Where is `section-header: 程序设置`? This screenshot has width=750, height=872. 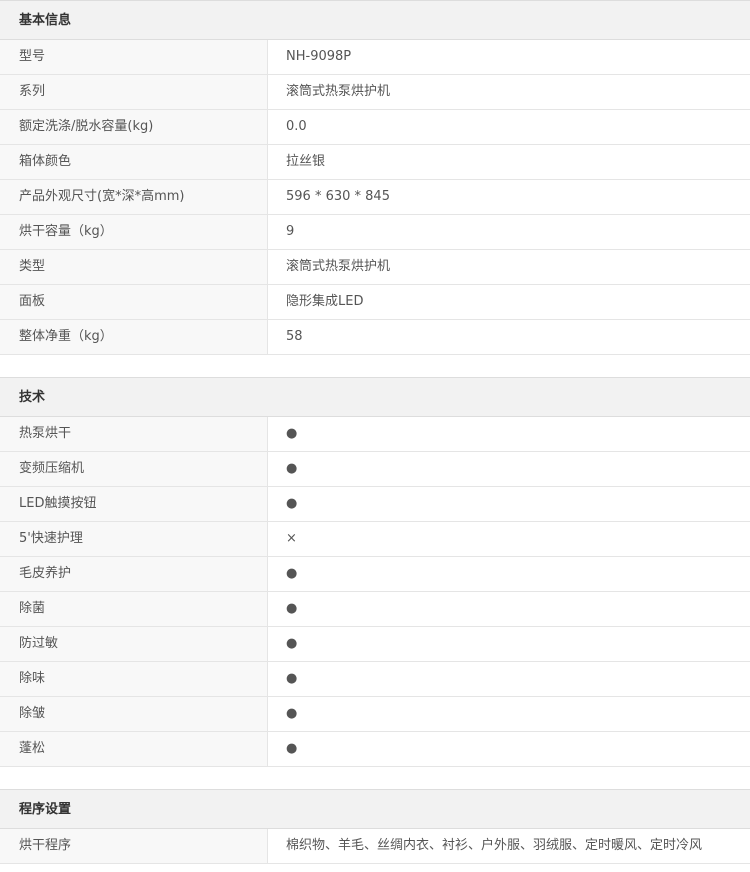 section-header: 程序设置 is located at coordinates (375, 809).